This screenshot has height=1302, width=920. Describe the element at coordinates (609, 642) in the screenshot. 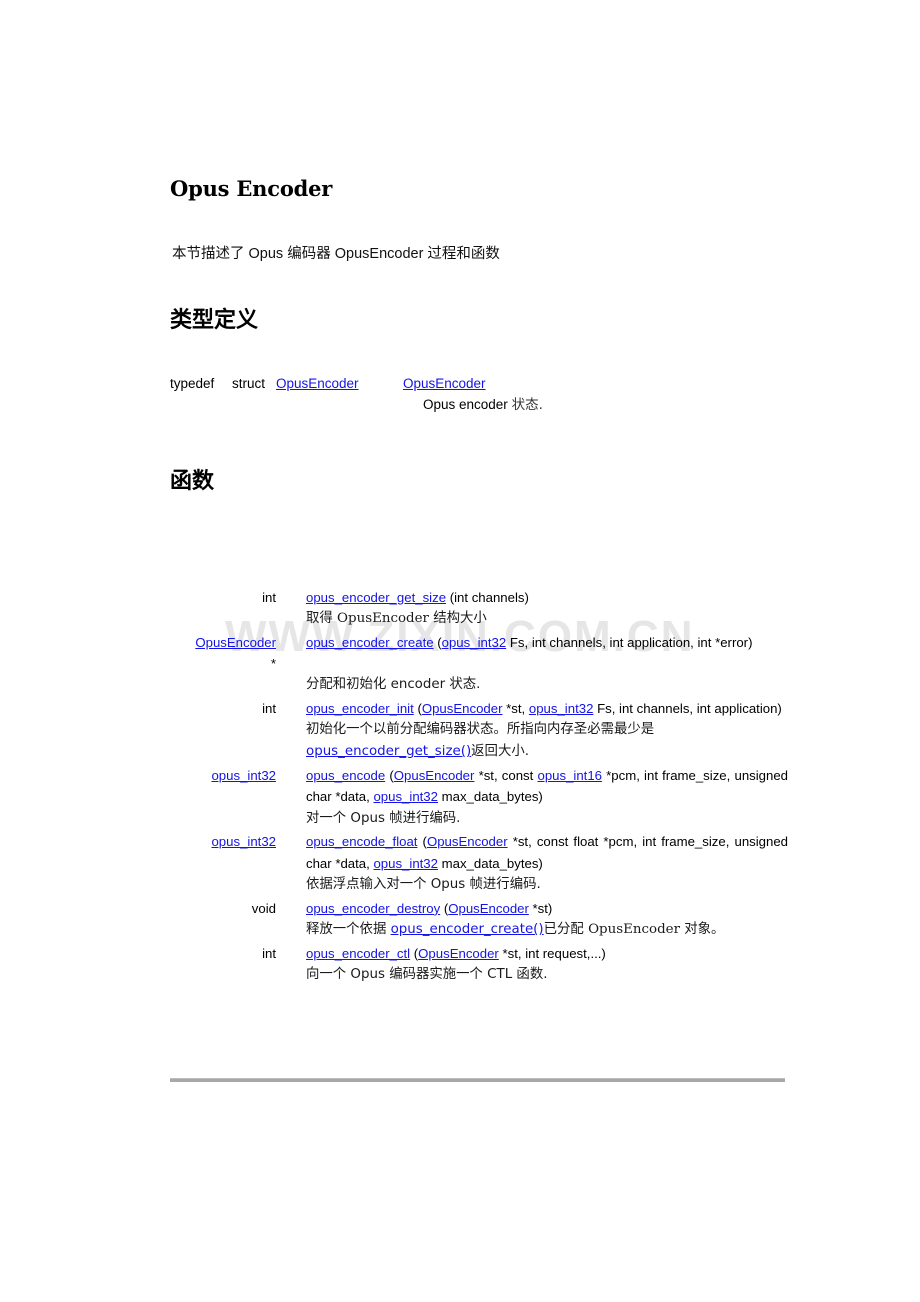

I see `function-params: Fs, int channels, int application, int` at that location.